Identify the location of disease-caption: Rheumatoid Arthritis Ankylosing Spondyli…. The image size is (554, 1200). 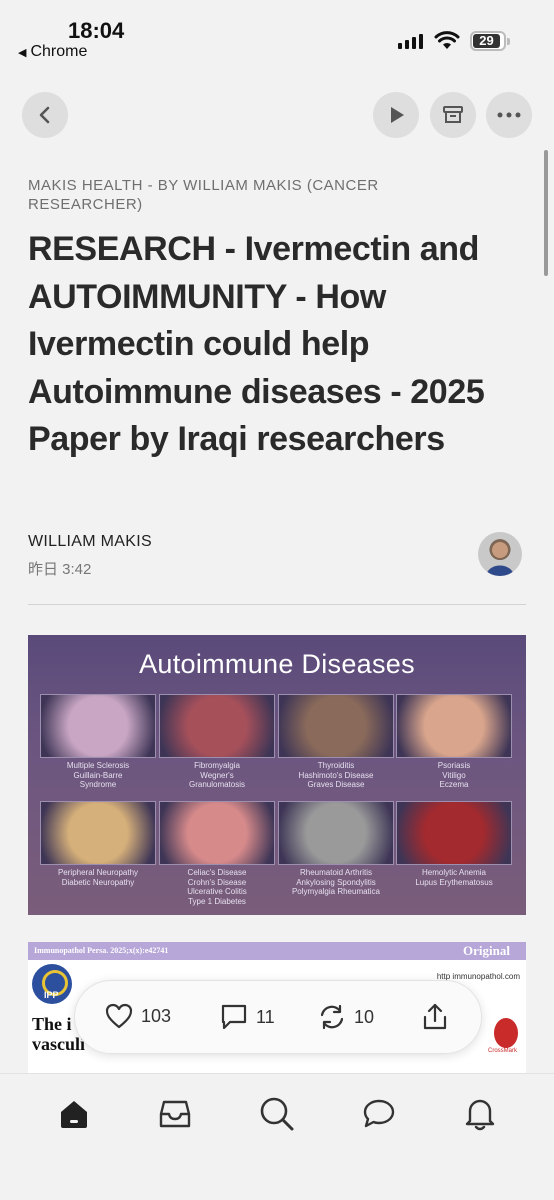
(336, 882).